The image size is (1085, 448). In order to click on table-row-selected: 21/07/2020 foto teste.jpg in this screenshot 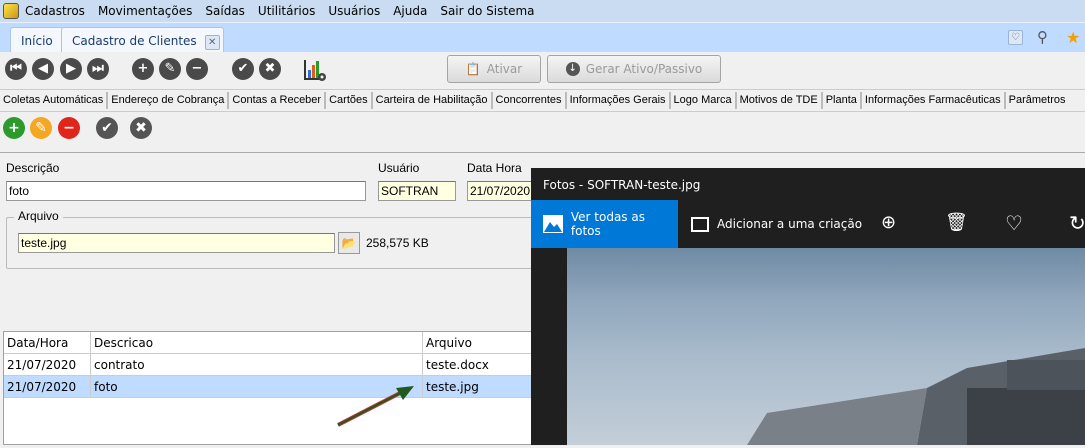, I will do `click(269, 387)`.